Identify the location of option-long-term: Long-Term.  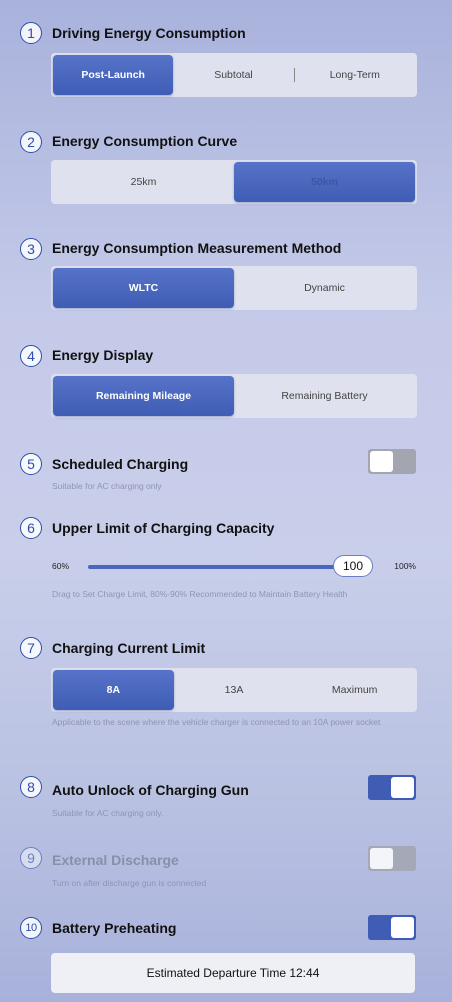
(355, 75).